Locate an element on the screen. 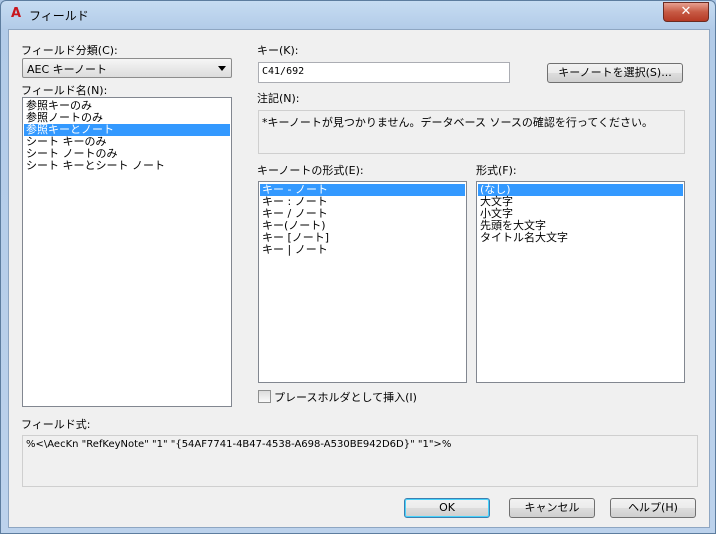 The height and width of the screenshot is (534, 716). close-button: ✕ is located at coordinates (686, 12).